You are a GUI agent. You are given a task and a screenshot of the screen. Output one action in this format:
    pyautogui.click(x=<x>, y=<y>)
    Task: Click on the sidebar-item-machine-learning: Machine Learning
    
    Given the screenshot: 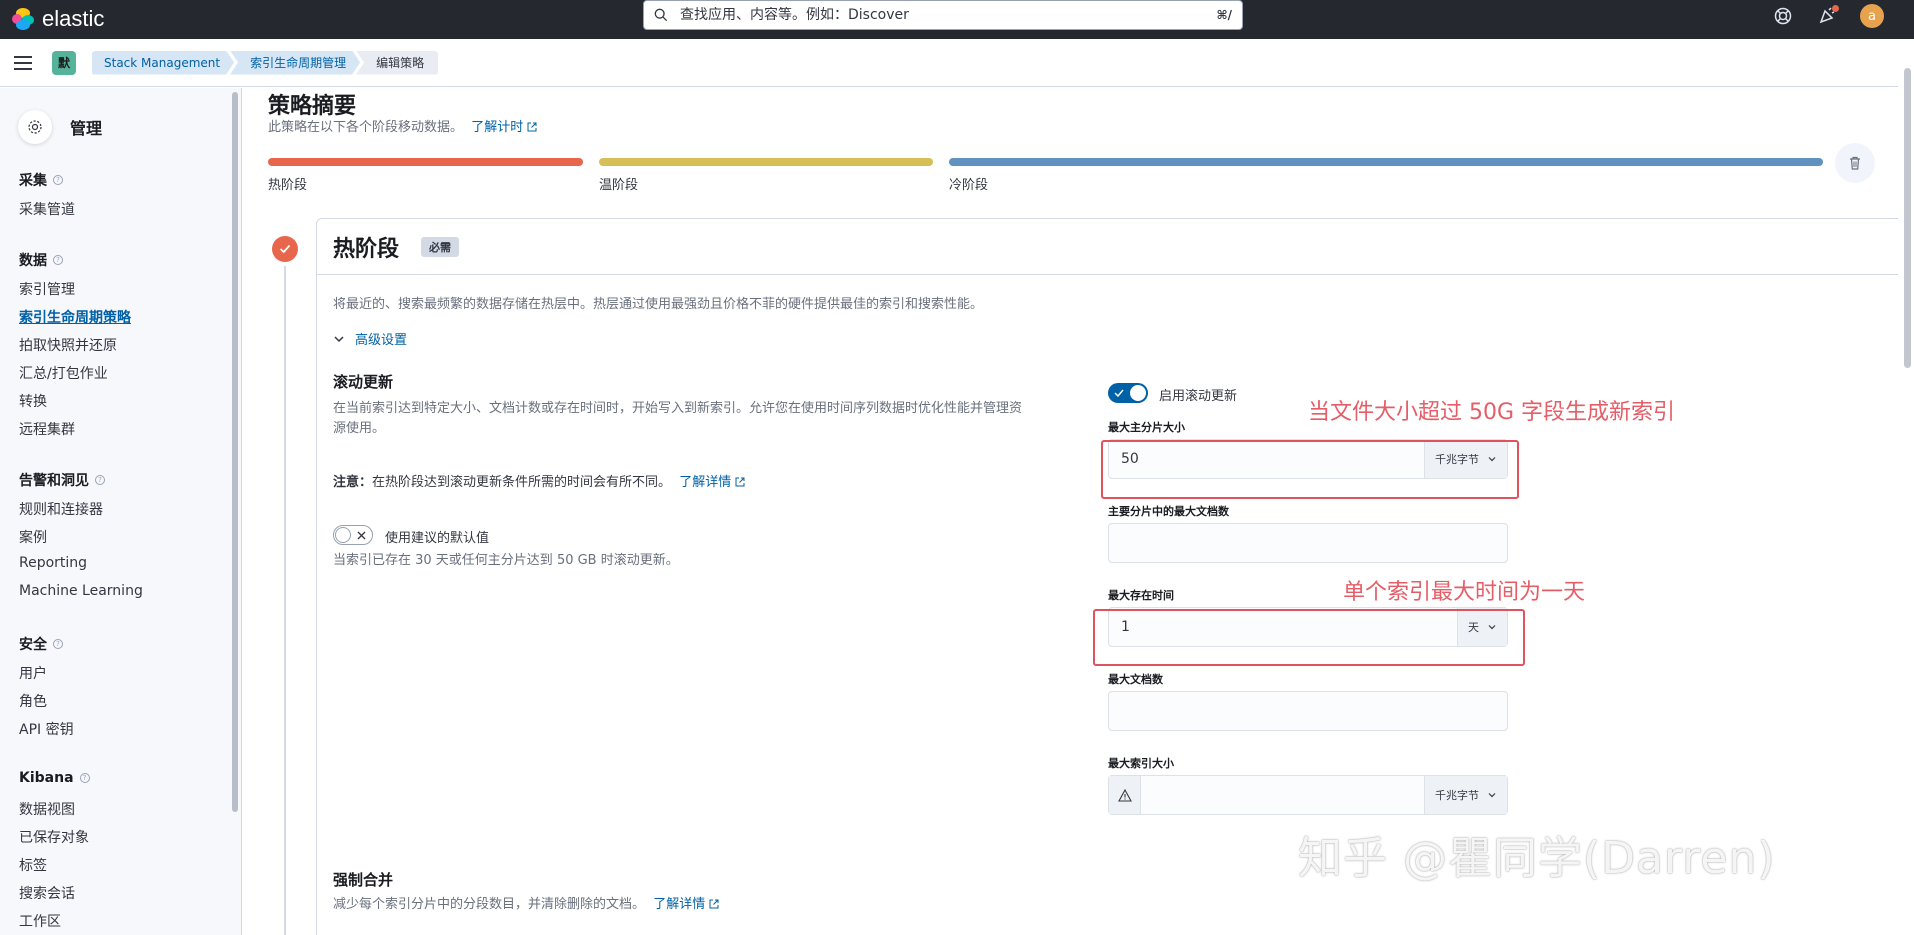 What is the action you would take?
    pyautogui.click(x=81, y=591)
    